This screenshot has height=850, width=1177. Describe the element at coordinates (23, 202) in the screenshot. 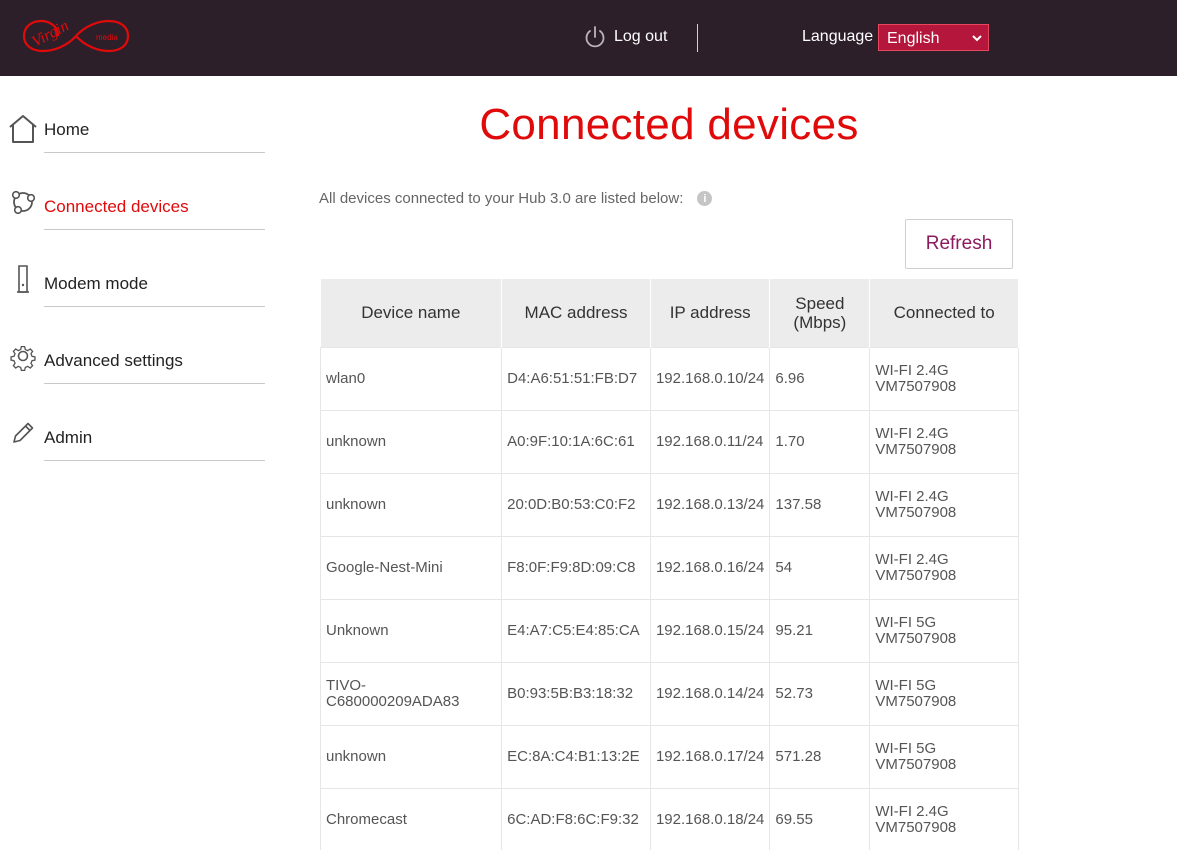

I see `devices-icon` at that location.